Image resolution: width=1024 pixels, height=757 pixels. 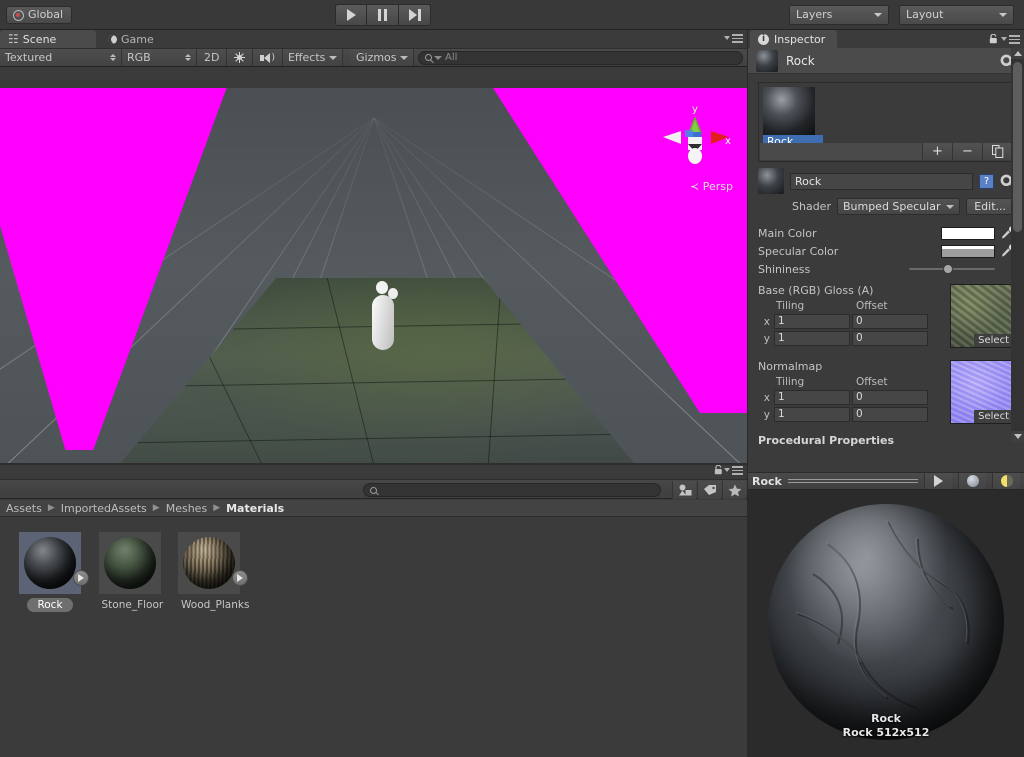 I want to click on base-texture-preview: Select, so click(x=982, y=316).